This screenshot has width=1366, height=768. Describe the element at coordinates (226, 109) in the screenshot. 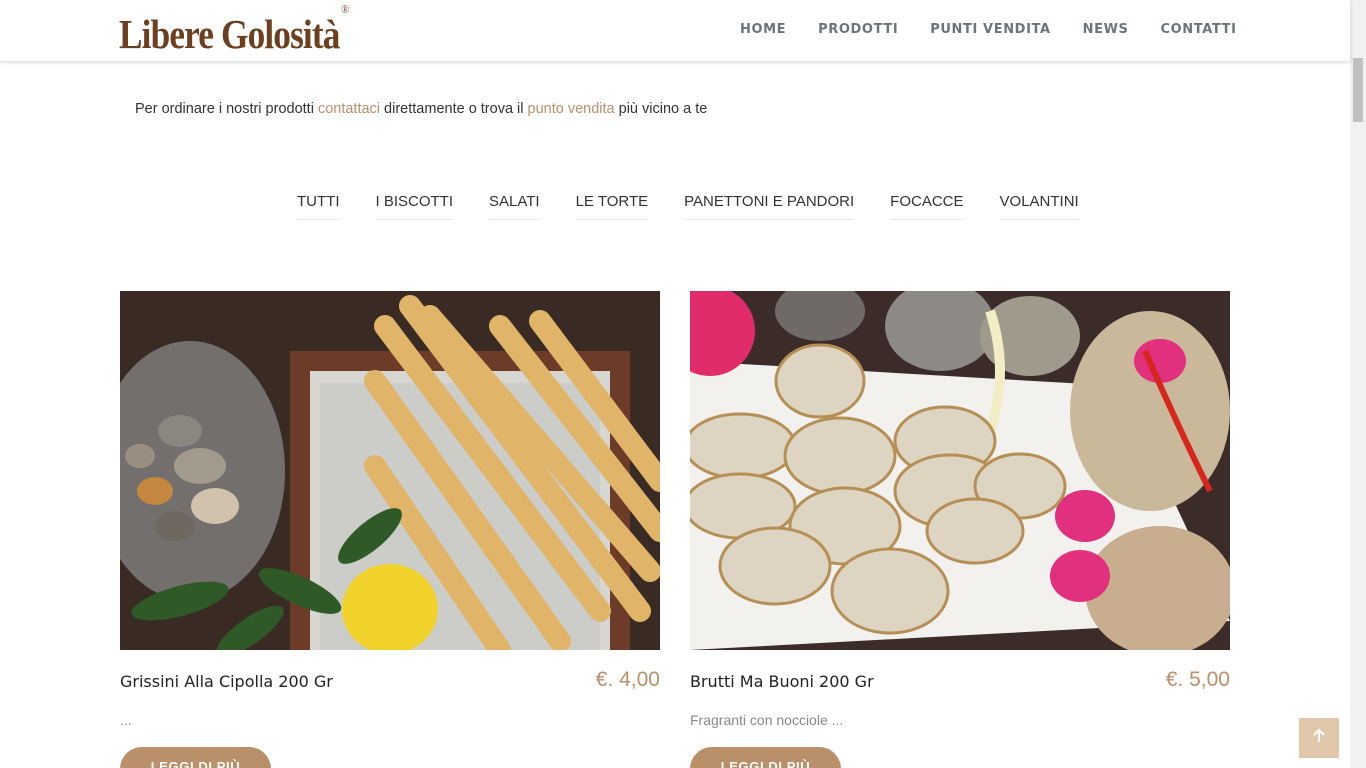

I see `intro-before: Per ordinare i nostri prodotti` at that location.